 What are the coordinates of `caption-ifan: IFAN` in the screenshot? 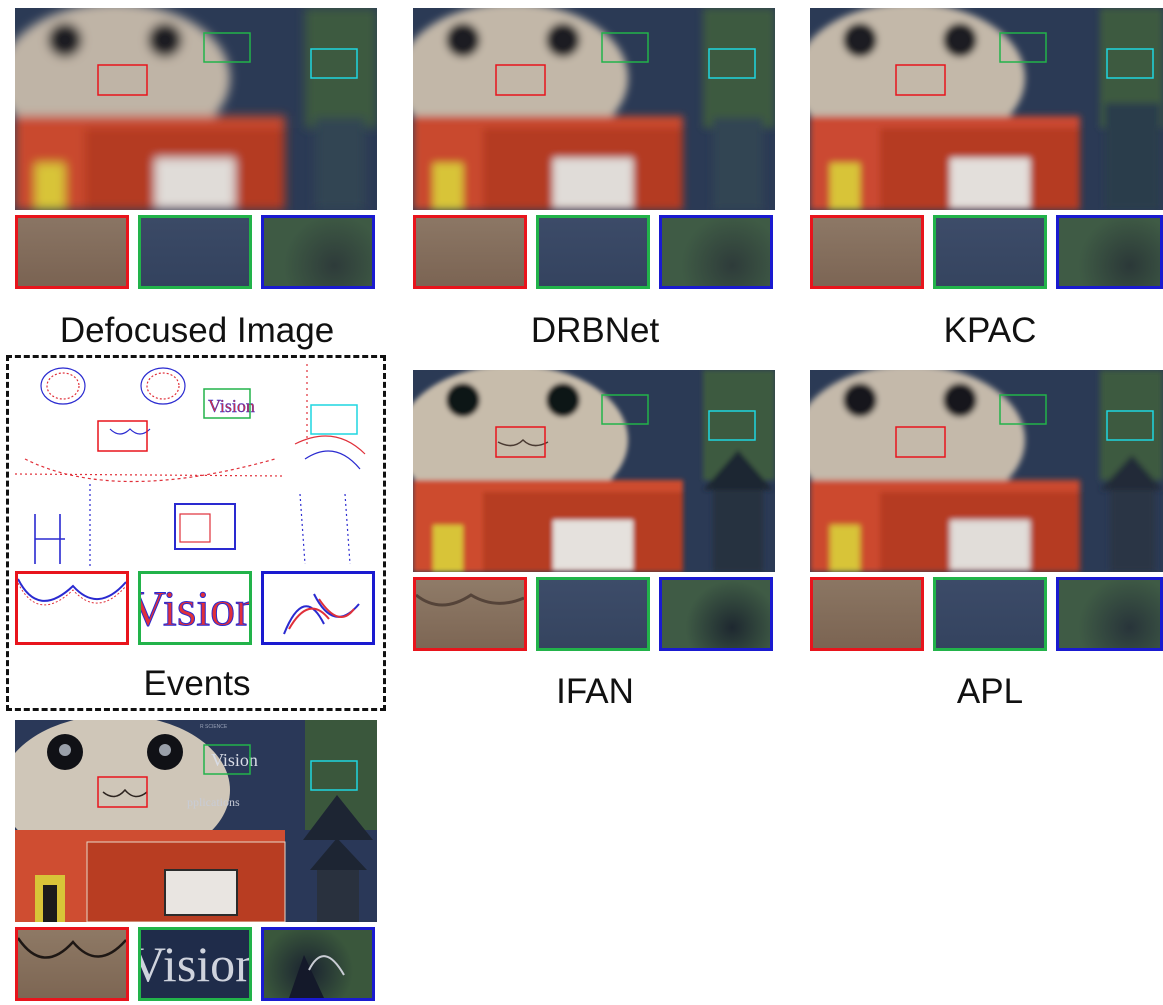 It's located at (595, 691).